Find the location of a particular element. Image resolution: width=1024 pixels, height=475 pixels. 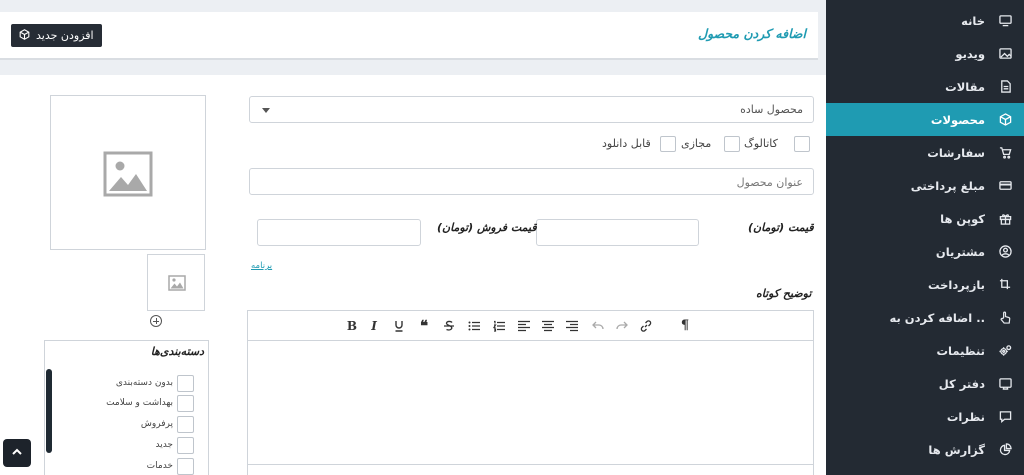

add-gallery-image-button is located at coordinates (156, 321).